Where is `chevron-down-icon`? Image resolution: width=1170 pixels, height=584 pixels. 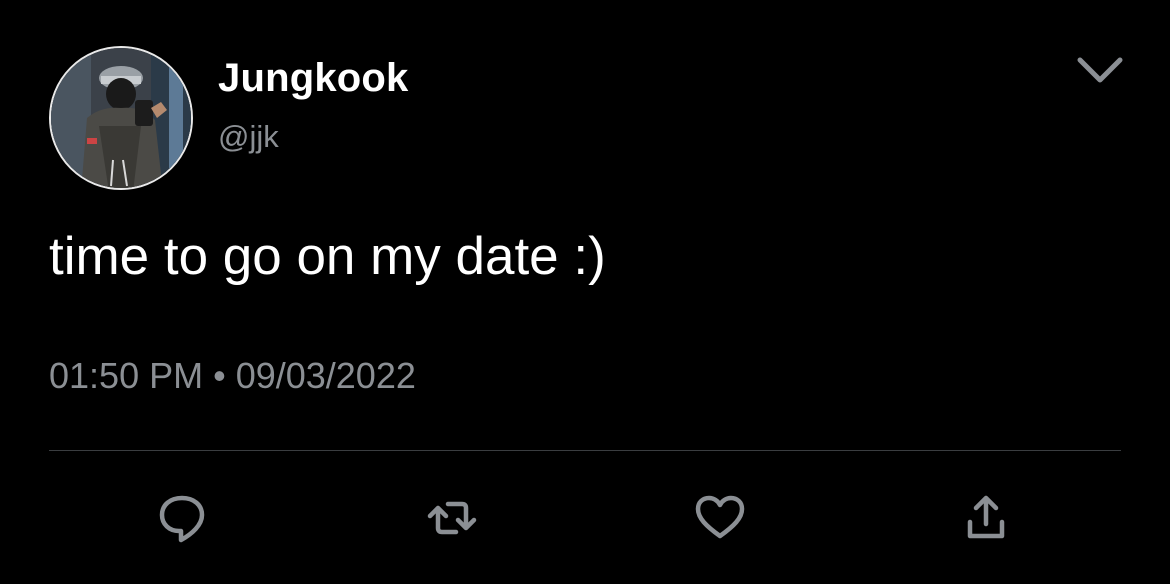 chevron-down-icon is located at coordinates (1100, 70).